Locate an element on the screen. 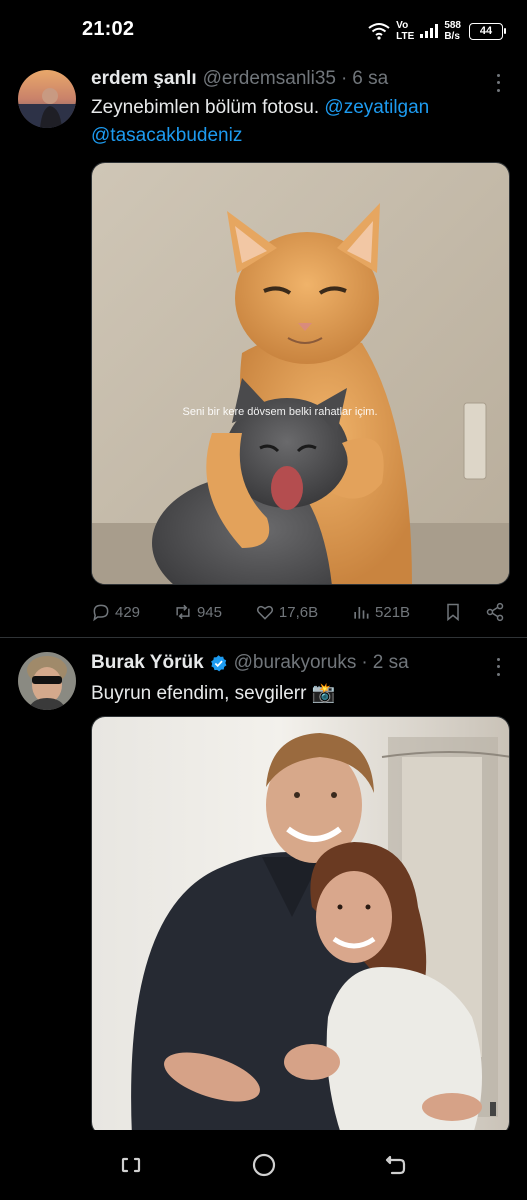 Image resolution: width=527 pixels, height=1200 pixels. battery-level: 44 is located at coordinates (486, 31).